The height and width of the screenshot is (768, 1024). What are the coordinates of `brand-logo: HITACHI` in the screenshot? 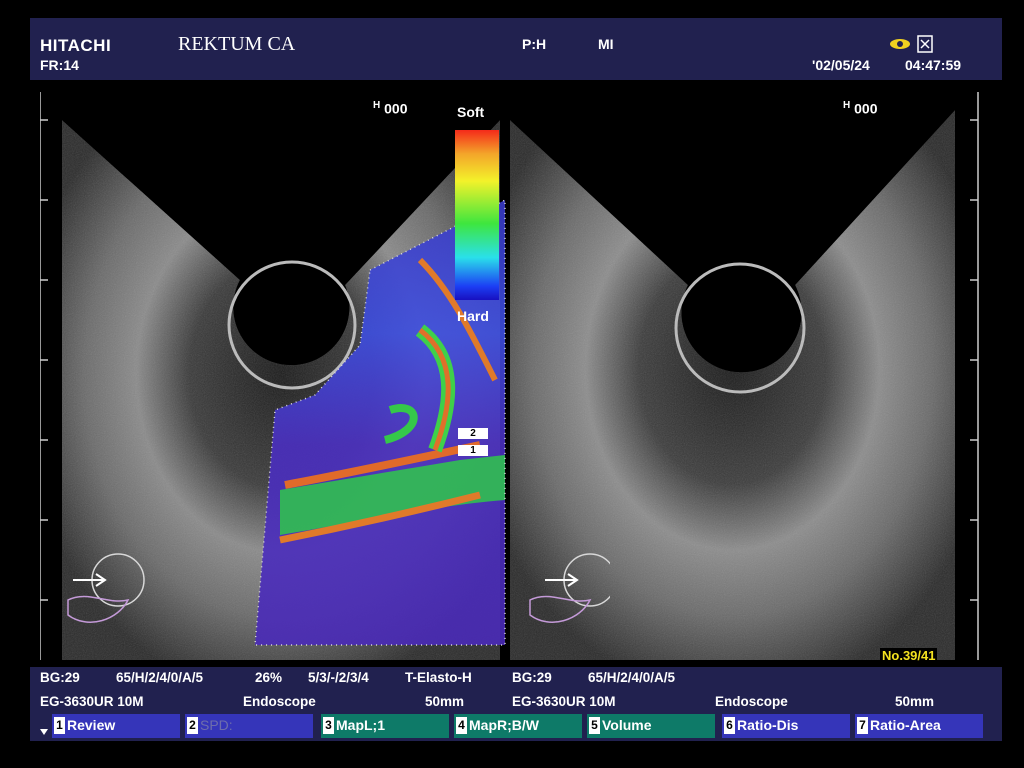 It's located at (76, 45).